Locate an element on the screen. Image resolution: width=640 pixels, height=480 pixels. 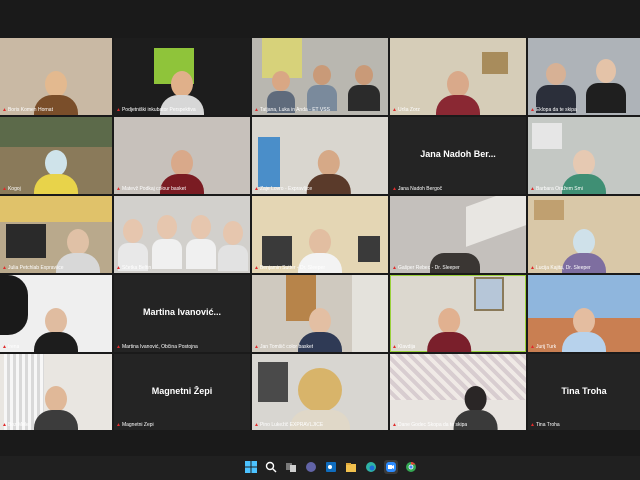
participant-name: ▲Tina Troha is located at coordinates (545, 425).